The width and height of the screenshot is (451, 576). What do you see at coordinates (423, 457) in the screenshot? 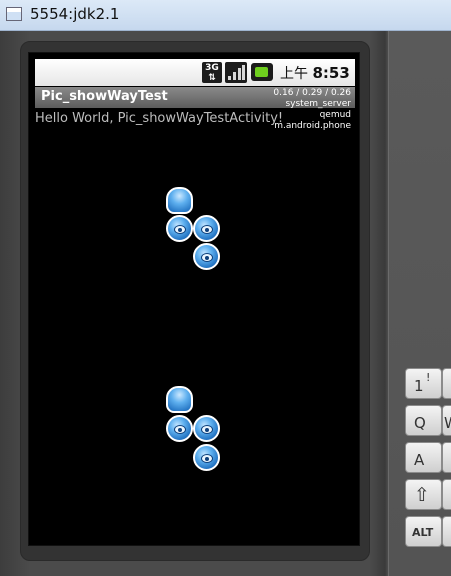
I see `key-a: A` at bounding box center [423, 457].